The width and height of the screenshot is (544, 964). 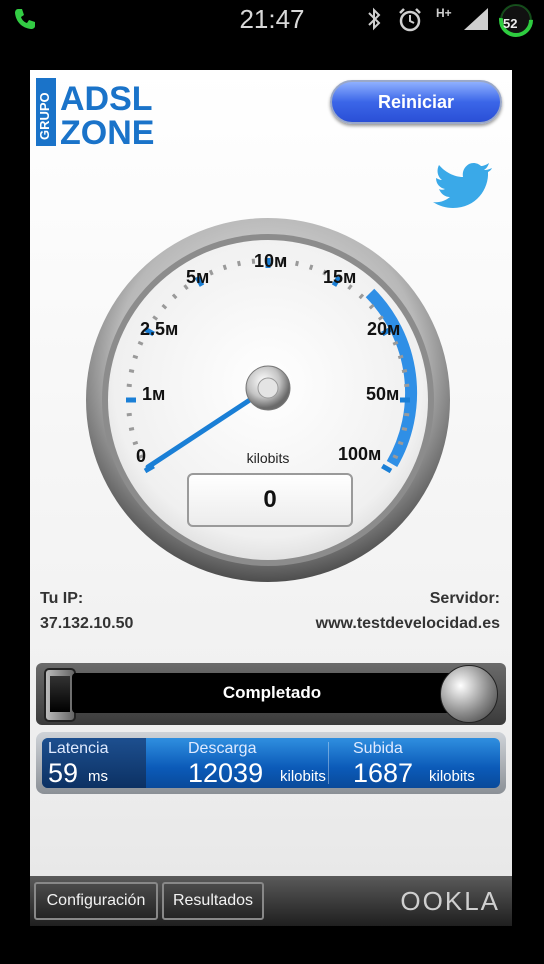 What do you see at coordinates (94, 763) in the screenshot?
I see `latency-result: Latencia 59 ms` at bounding box center [94, 763].